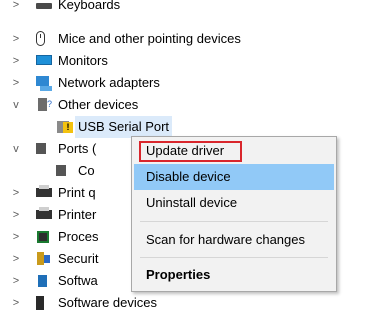  Describe the element at coordinates (178, 274) in the screenshot. I see `menu-item-label: Properties` at that location.